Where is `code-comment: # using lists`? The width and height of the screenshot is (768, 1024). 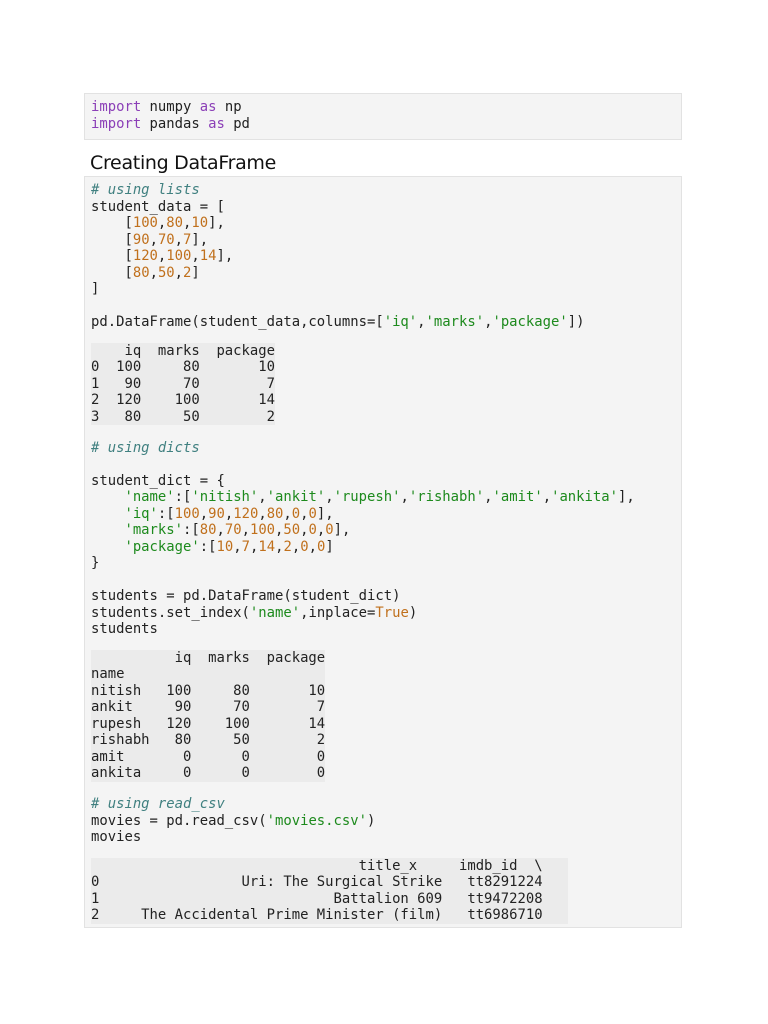 code-comment: # using lists is located at coordinates (145, 190).